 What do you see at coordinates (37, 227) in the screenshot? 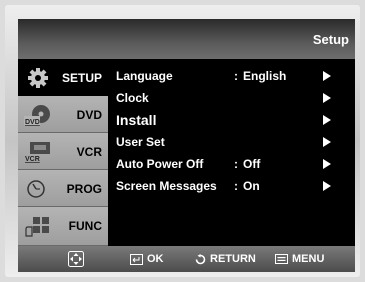
I see `function-grid-icon` at bounding box center [37, 227].